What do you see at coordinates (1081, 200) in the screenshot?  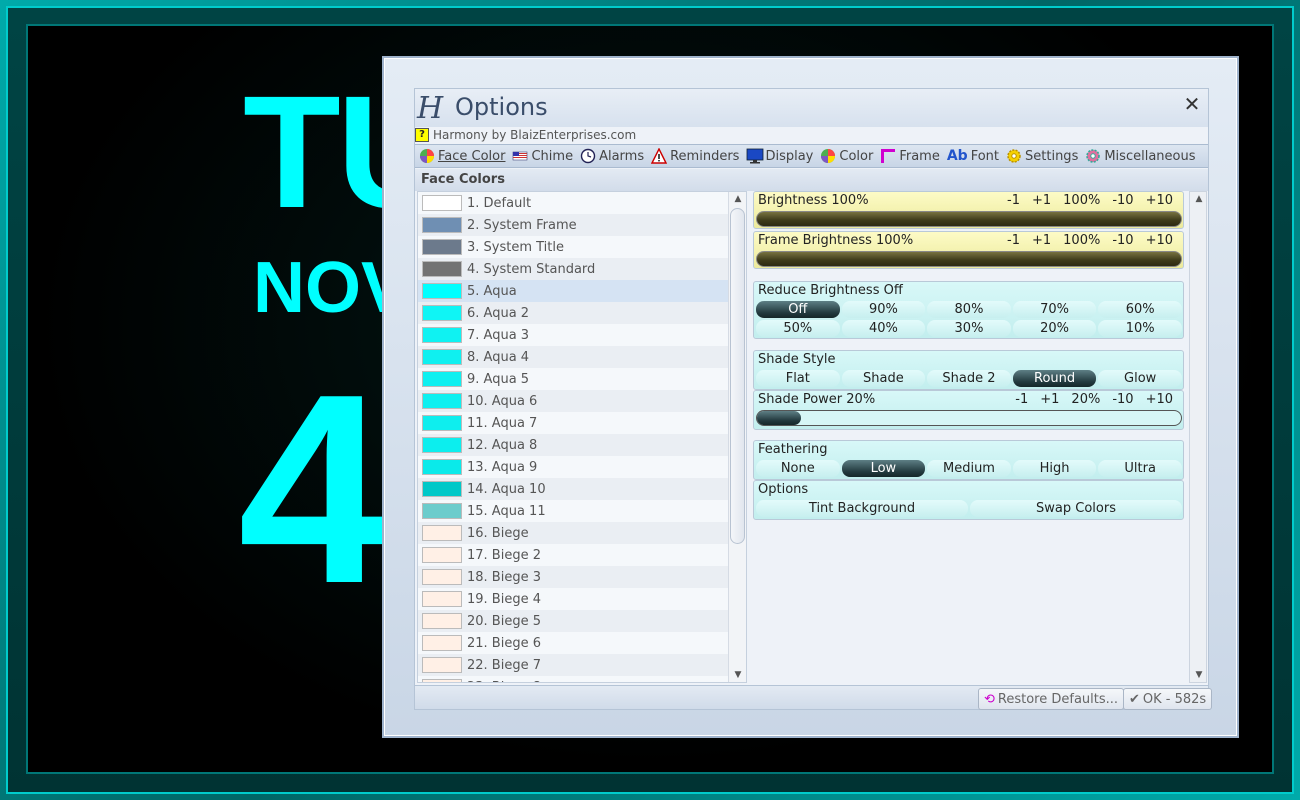 I see `brightness-100: 100%` at bounding box center [1081, 200].